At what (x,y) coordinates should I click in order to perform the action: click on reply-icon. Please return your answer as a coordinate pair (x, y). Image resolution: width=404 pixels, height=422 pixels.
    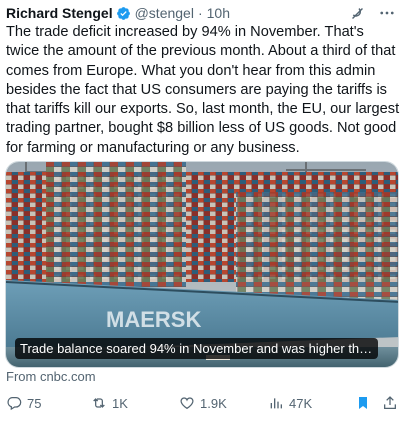
    Looking at the image, I should click on (14, 404).